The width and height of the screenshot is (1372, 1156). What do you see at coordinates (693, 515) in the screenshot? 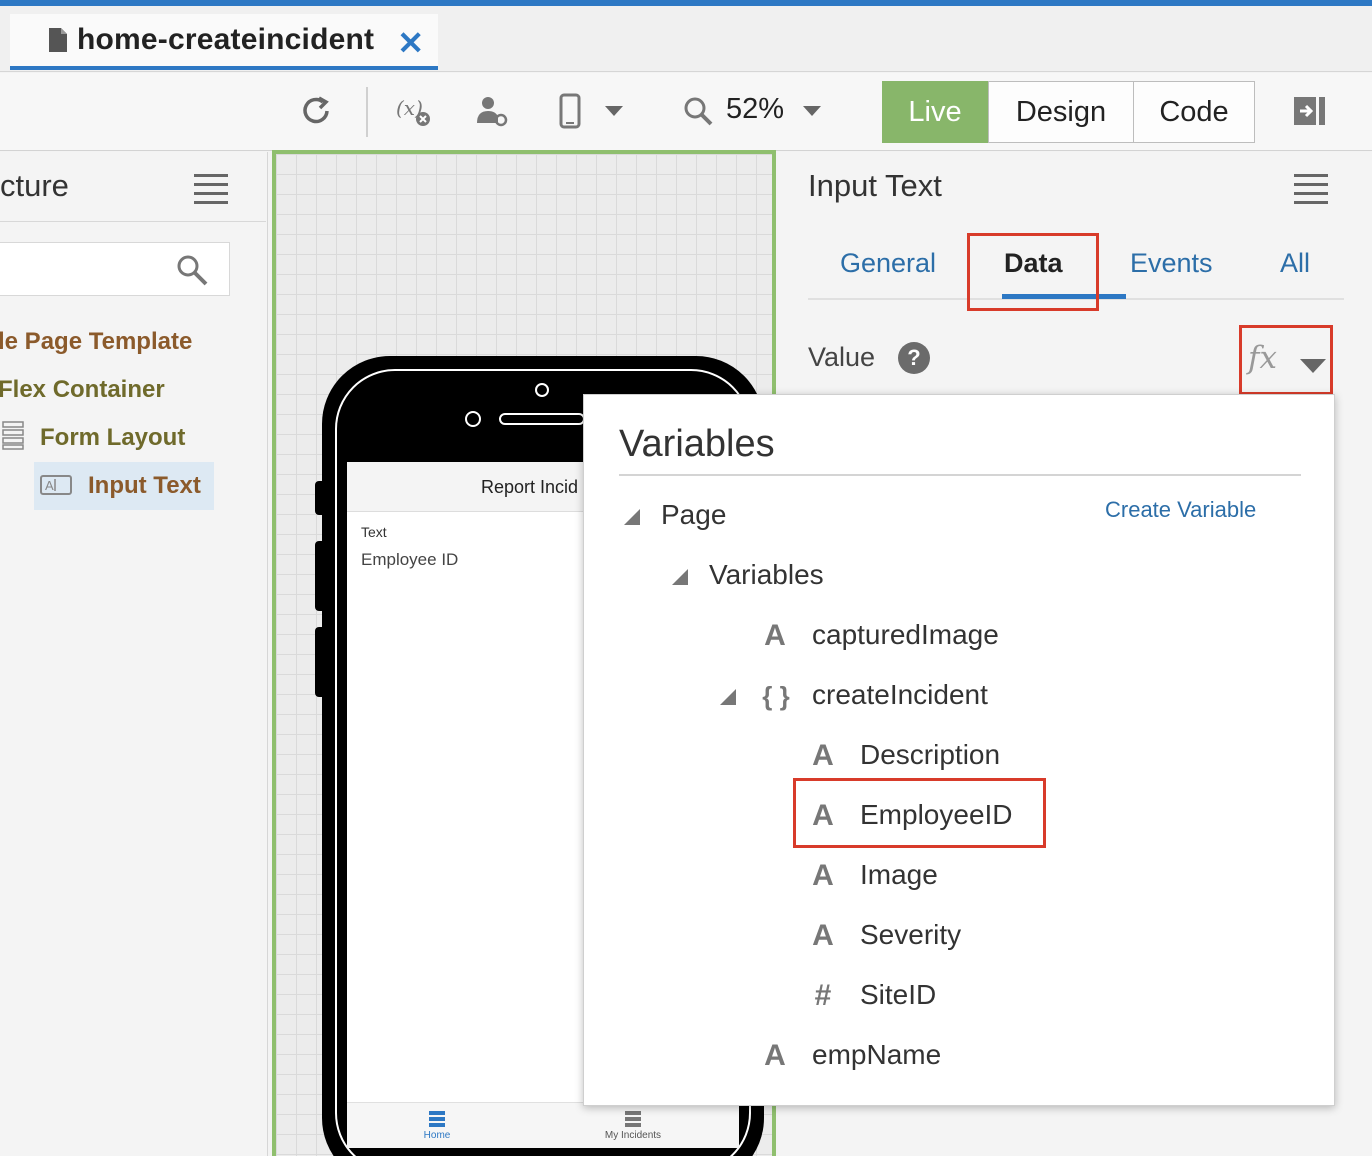
I see `tree-node-page: Page` at bounding box center [693, 515].